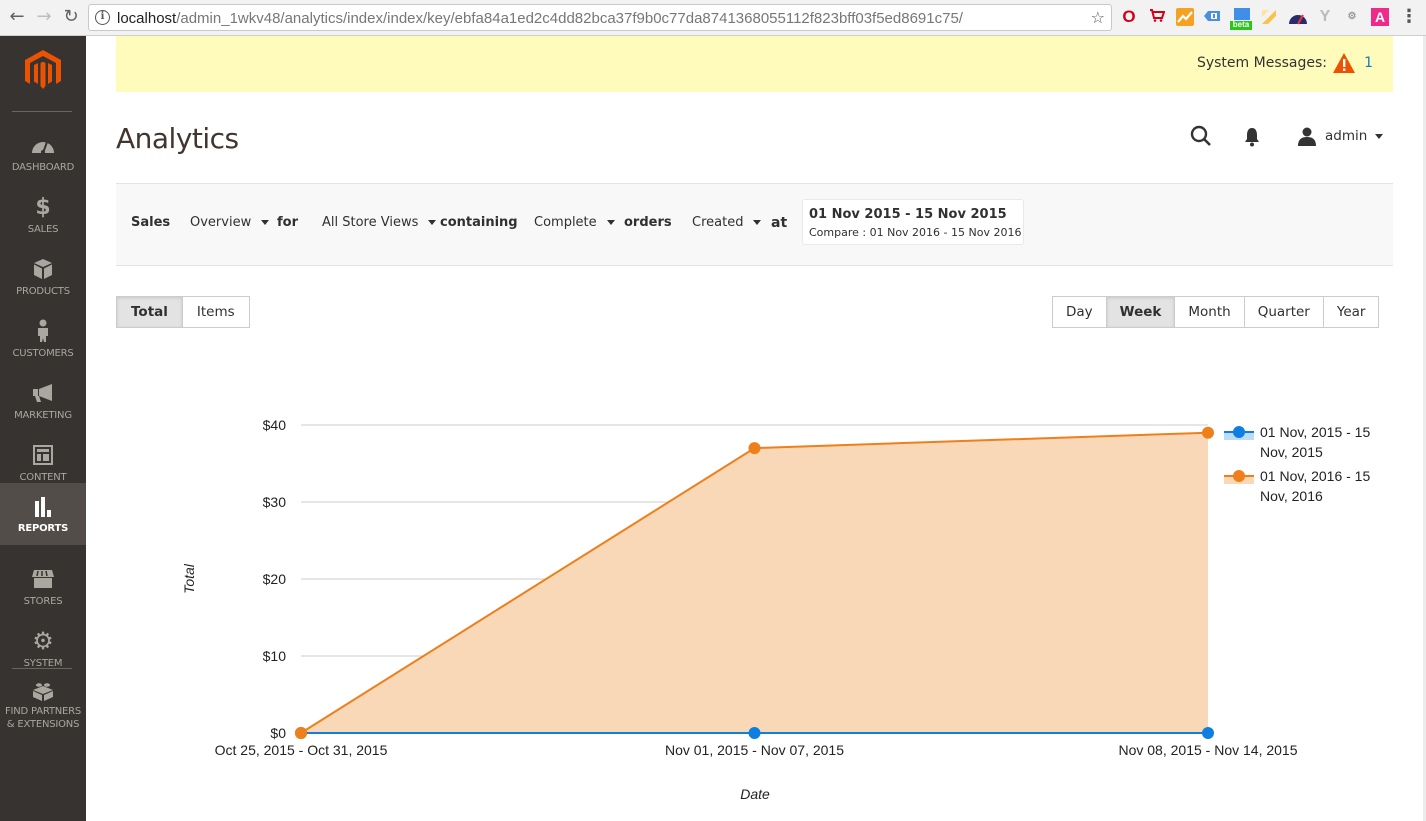  What do you see at coordinates (215, 312) in the screenshot?
I see `tab-items: Items` at bounding box center [215, 312].